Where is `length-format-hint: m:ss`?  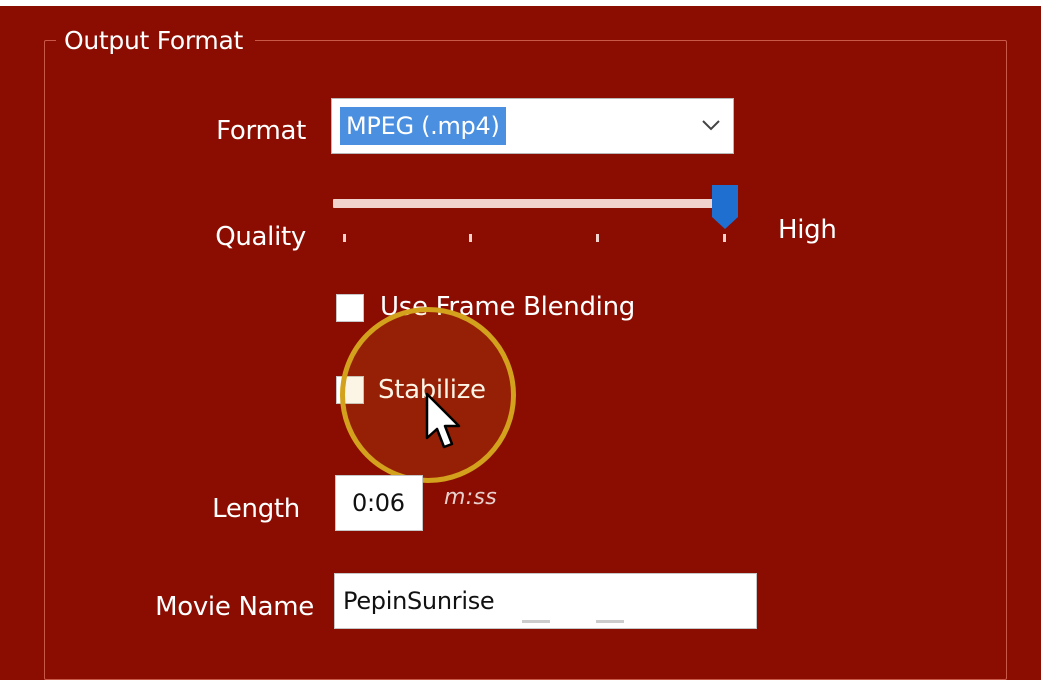
length-format-hint: m:ss is located at coordinates (470, 497).